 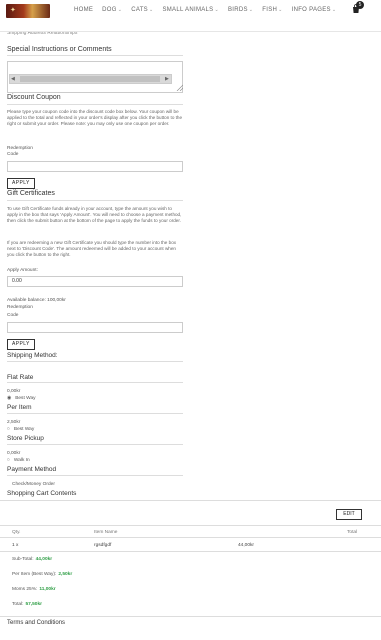 I want to click on shipping-option-price: 2,50kr, so click(x=14, y=422).